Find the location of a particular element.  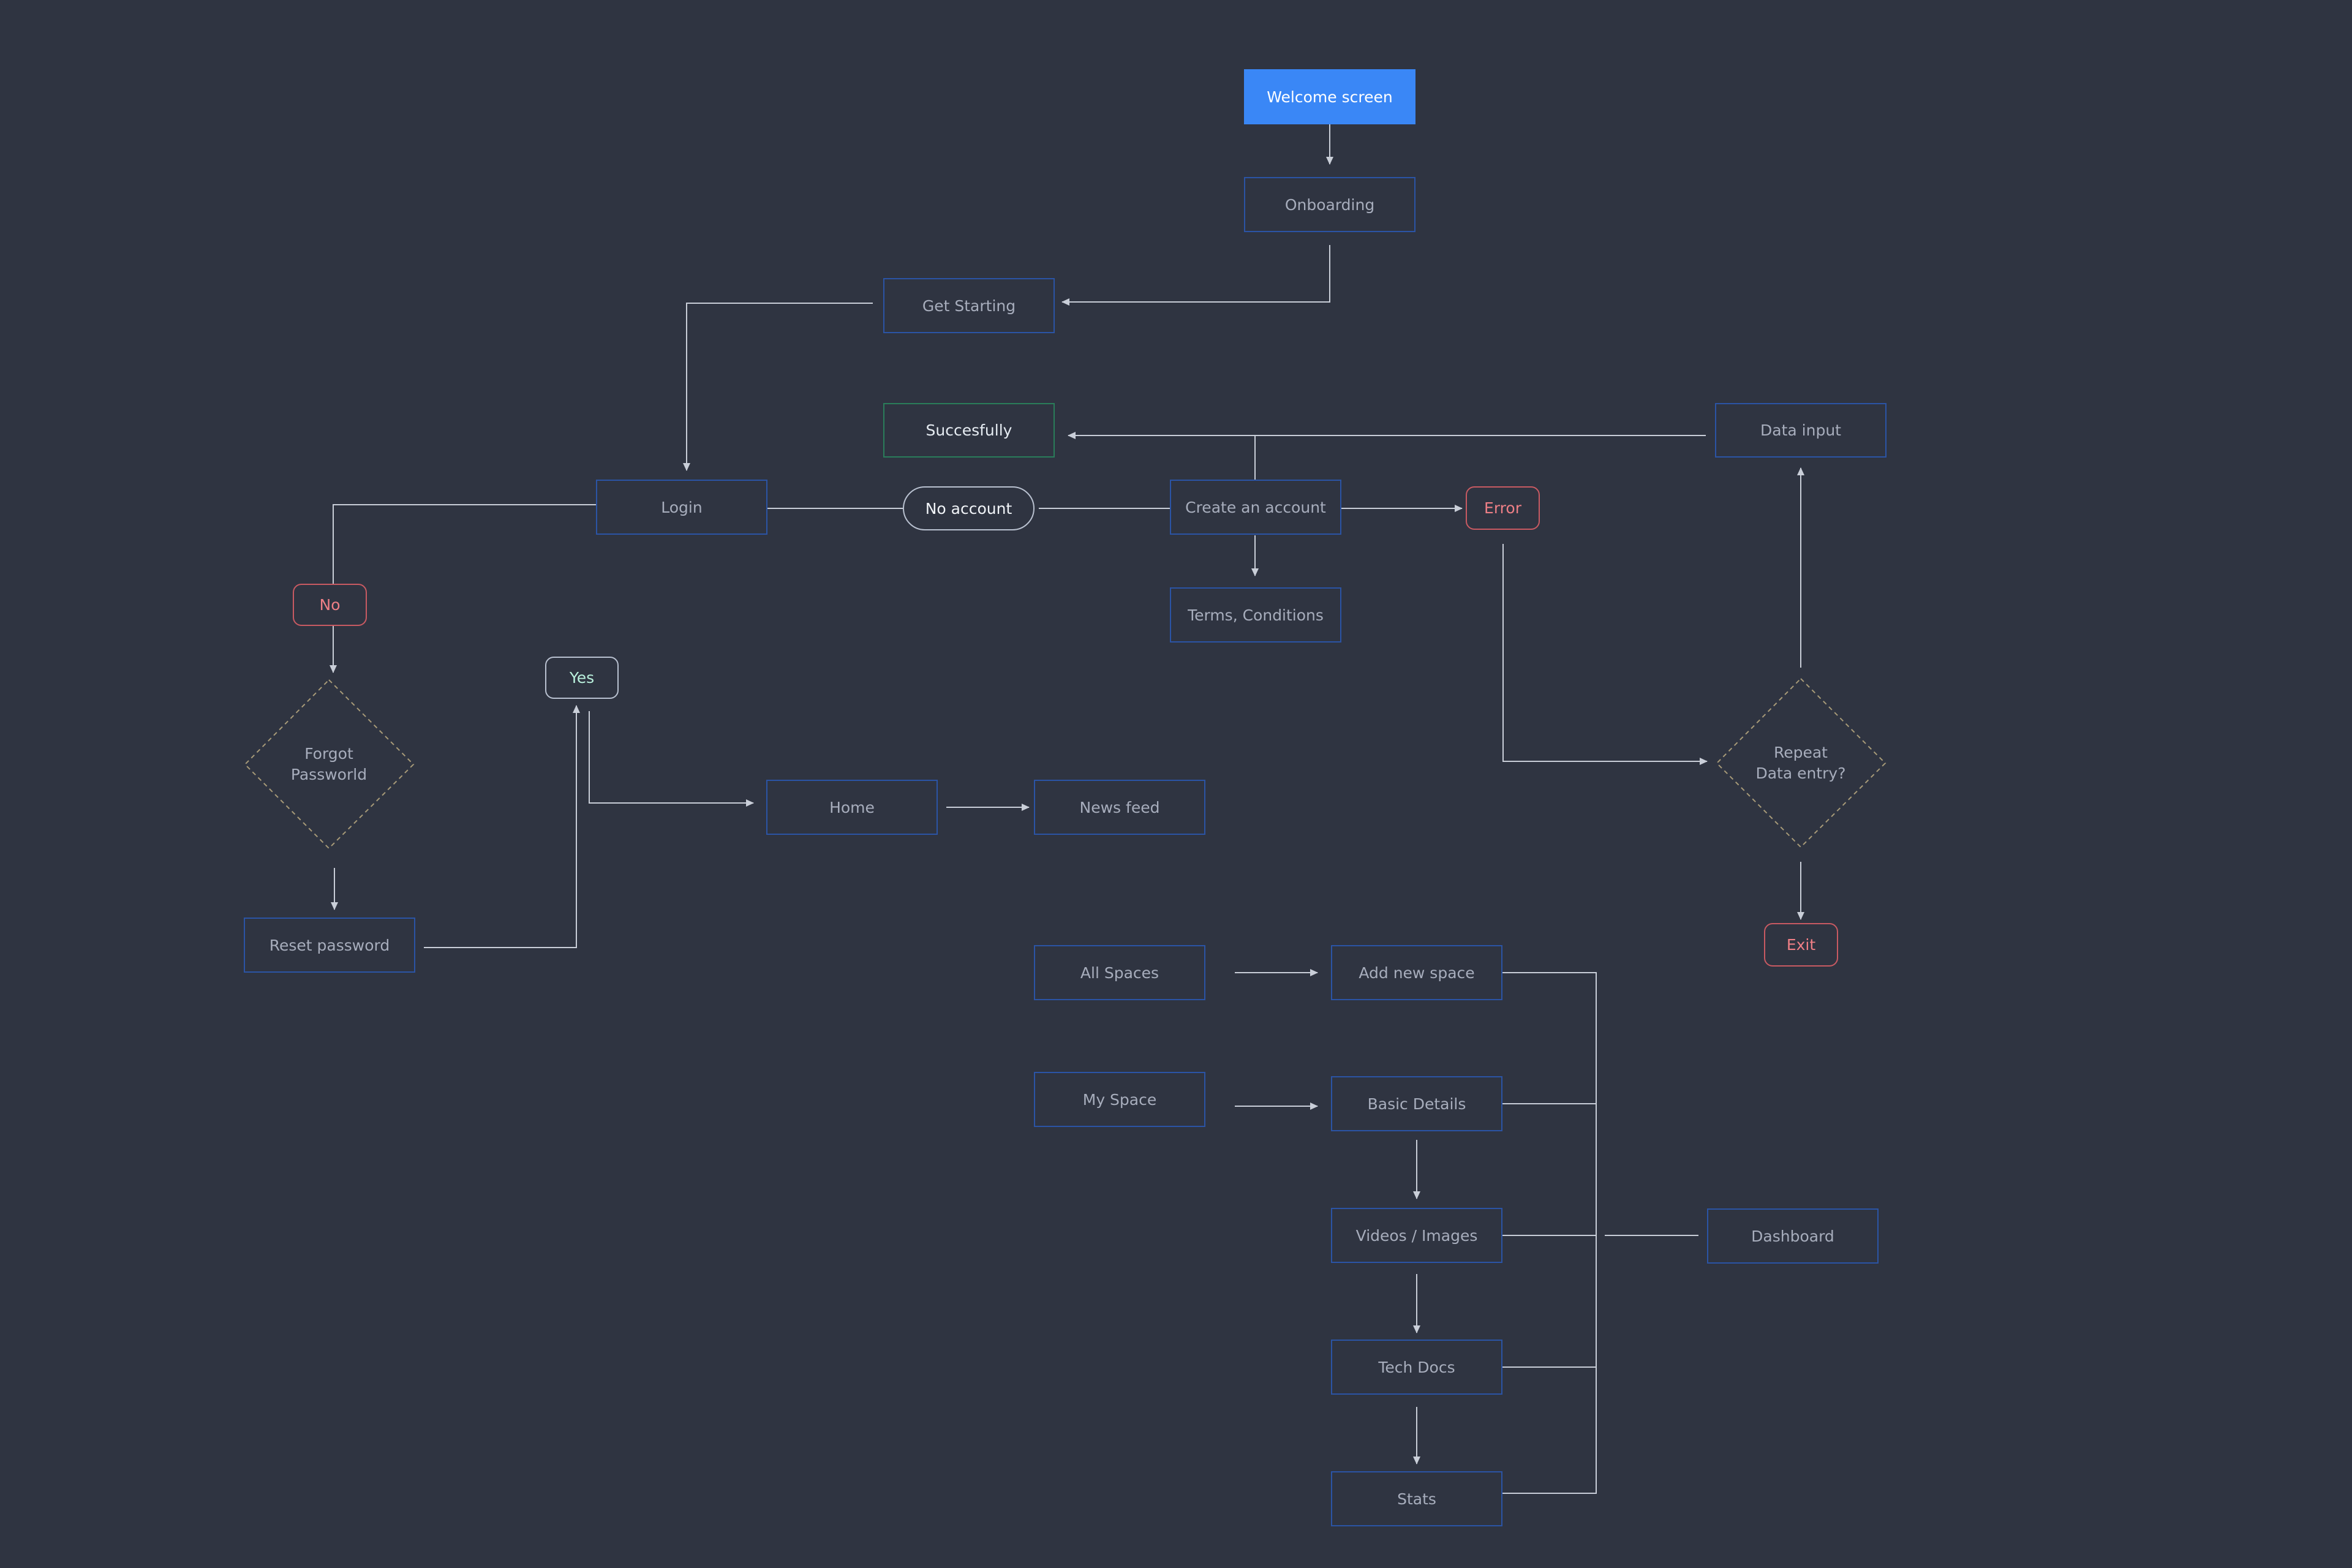

connector-error-repeat is located at coordinates (1605, 655).